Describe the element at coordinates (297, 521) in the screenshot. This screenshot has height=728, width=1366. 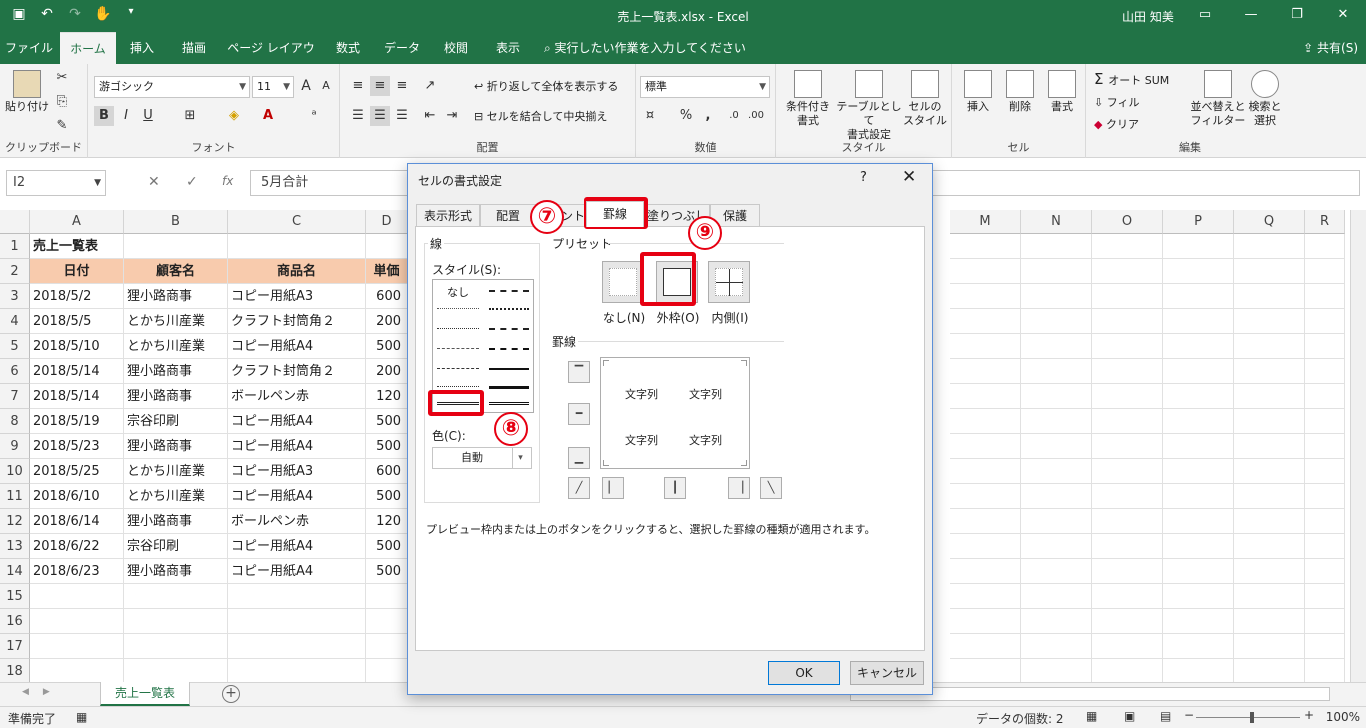
I see `grid-cell: ボールペン赤` at that location.